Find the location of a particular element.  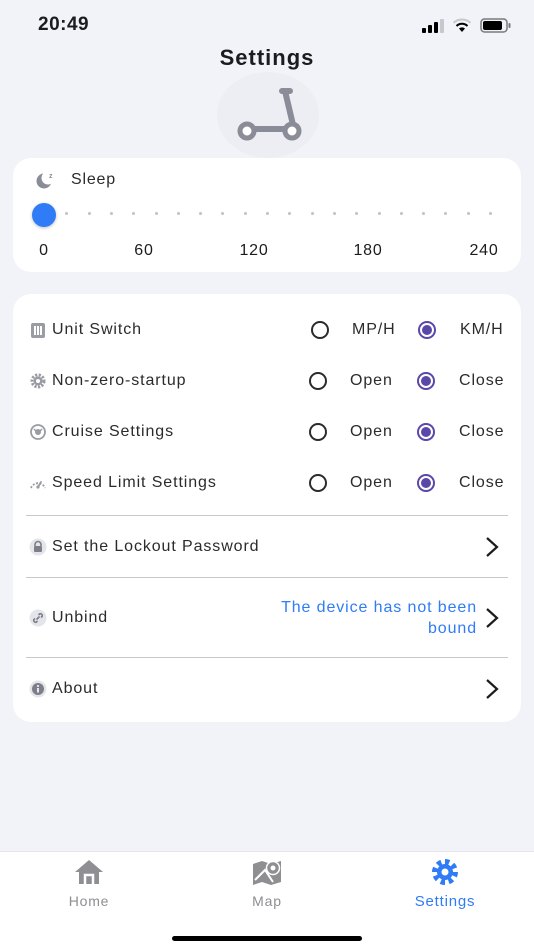

speed-limit-close-label: Close is located at coordinates (481, 483).